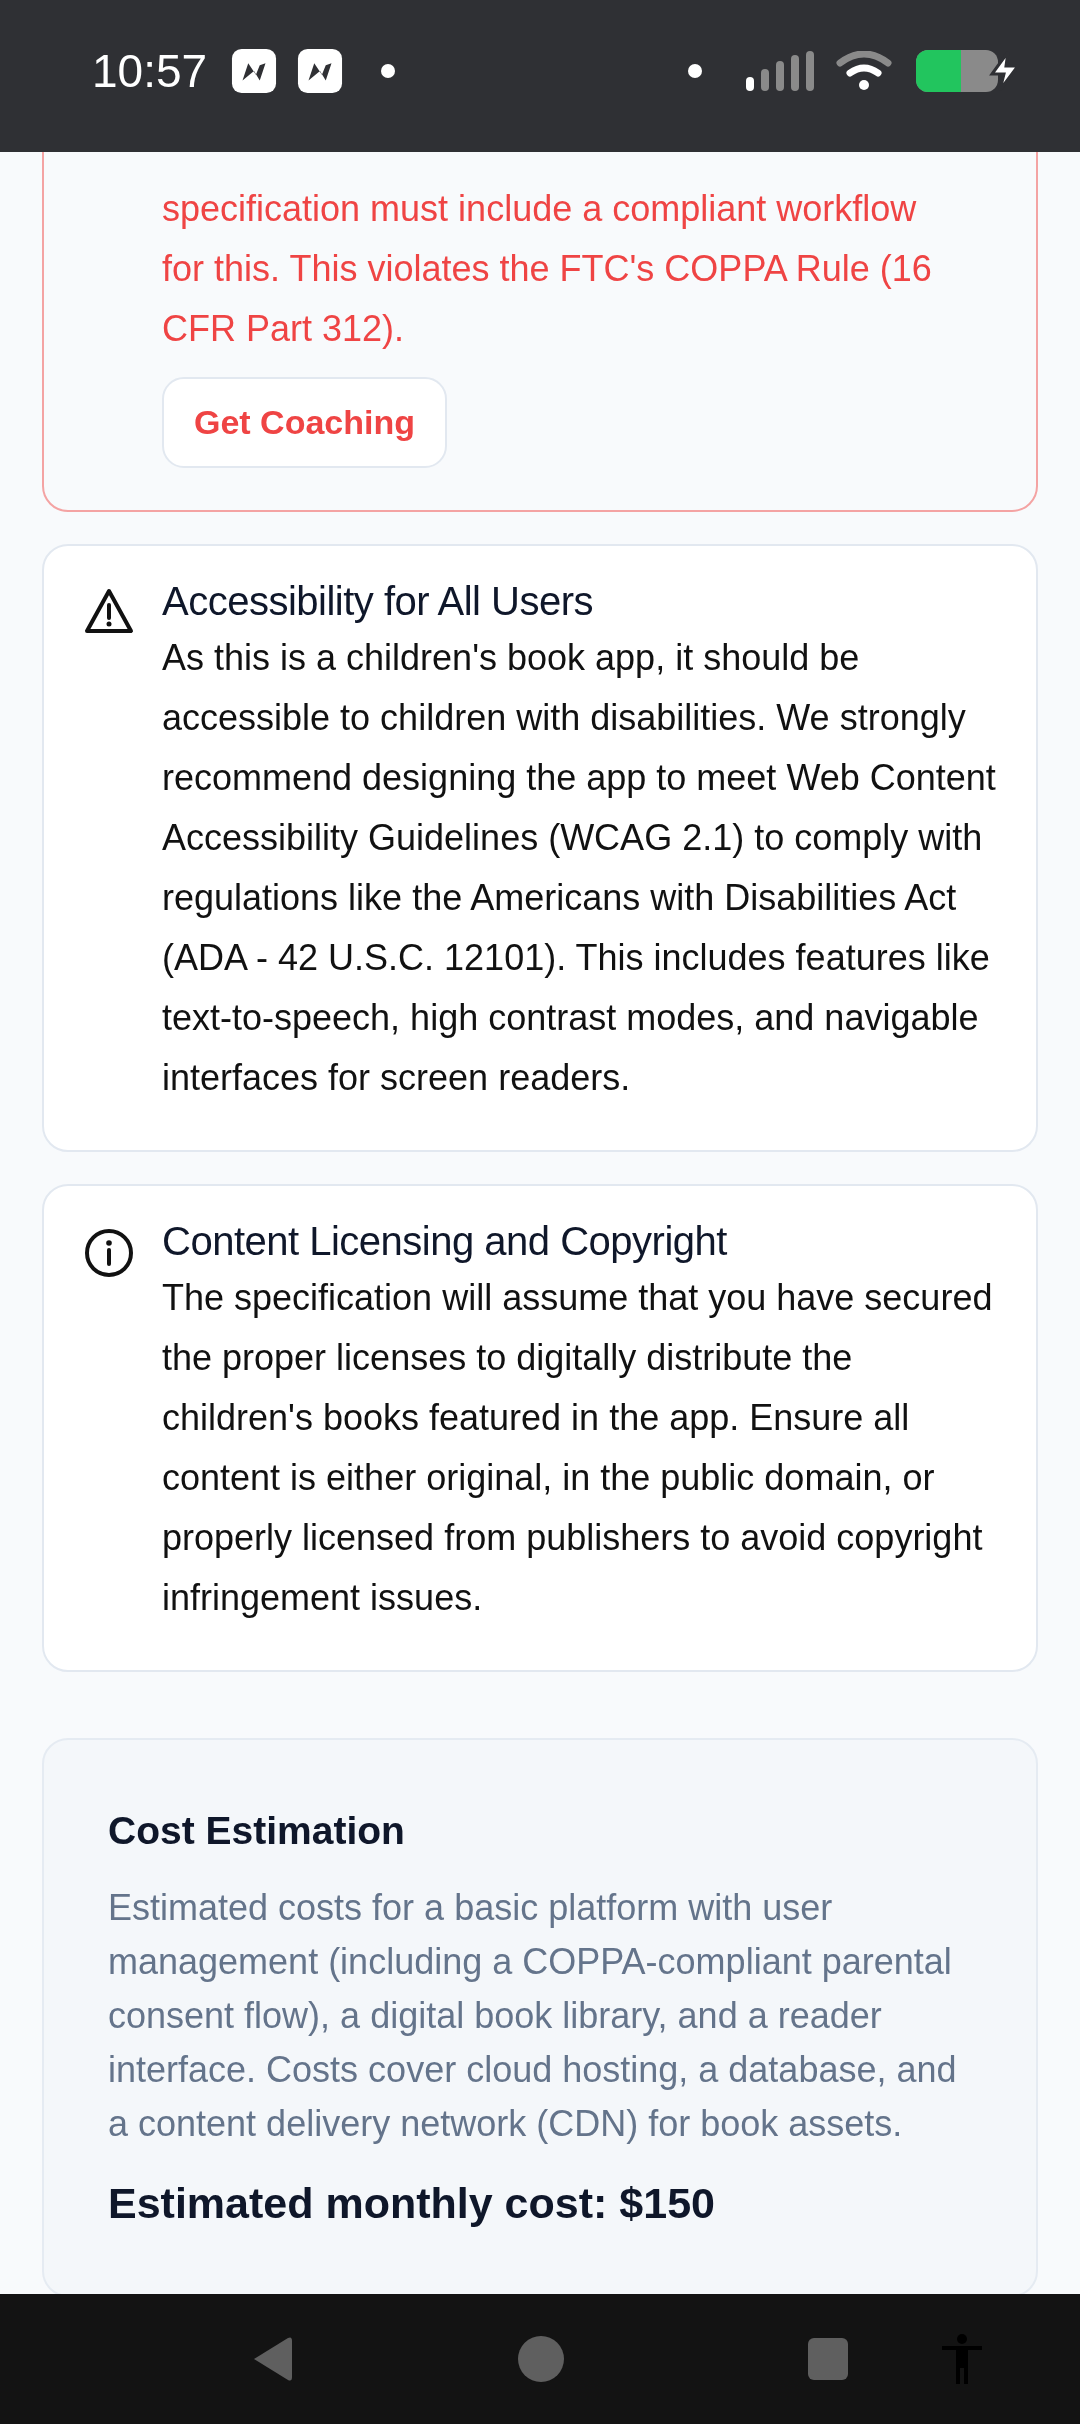 The width and height of the screenshot is (1080, 2424). What do you see at coordinates (150, 71) in the screenshot?
I see `clock-time: 10:57` at bounding box center [150, 71].